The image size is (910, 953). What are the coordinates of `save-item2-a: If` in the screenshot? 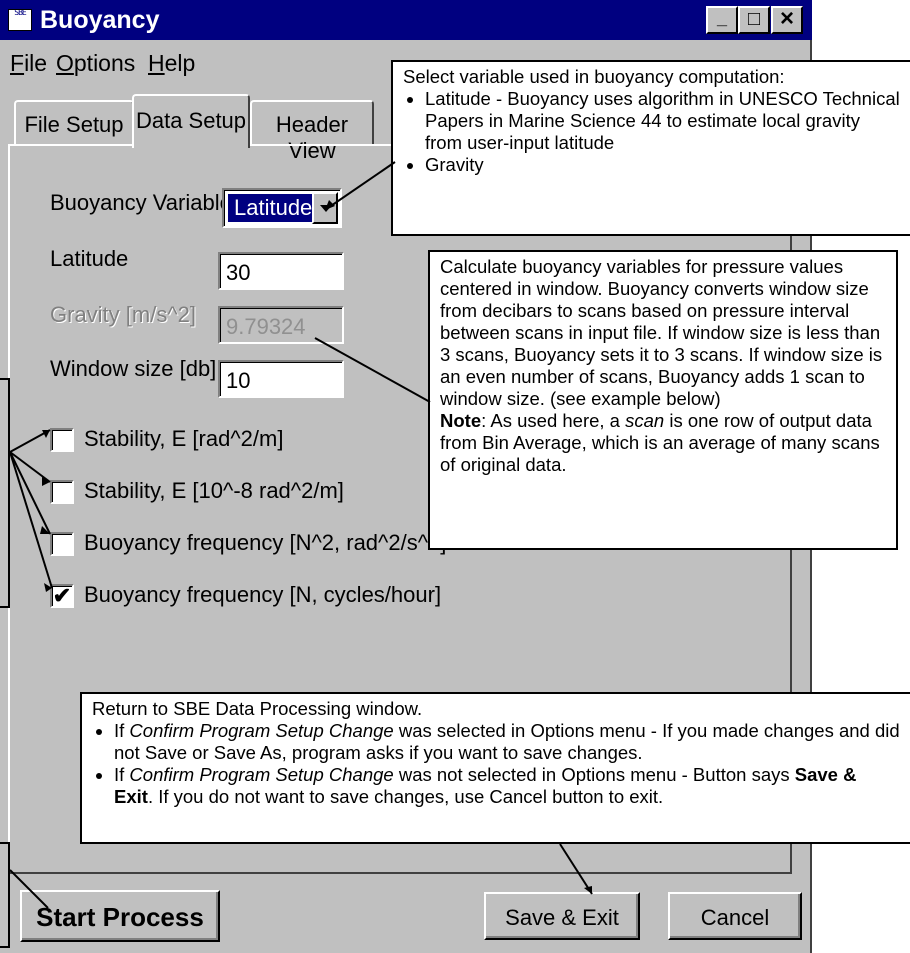 It's located at (122, 774).